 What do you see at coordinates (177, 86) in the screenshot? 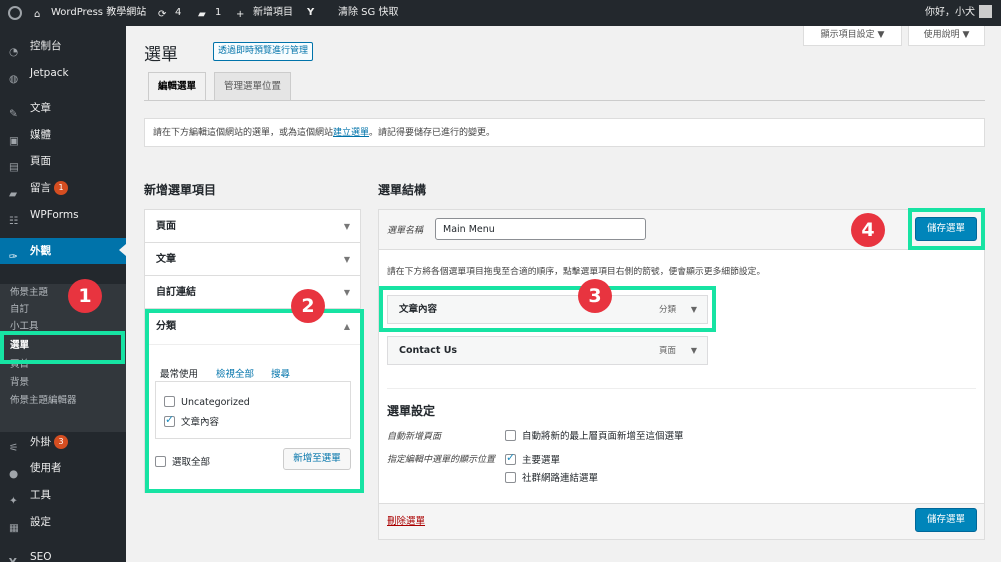
I see `tab-edit-menus: 編輯選單` at bounding box center [177, 86].